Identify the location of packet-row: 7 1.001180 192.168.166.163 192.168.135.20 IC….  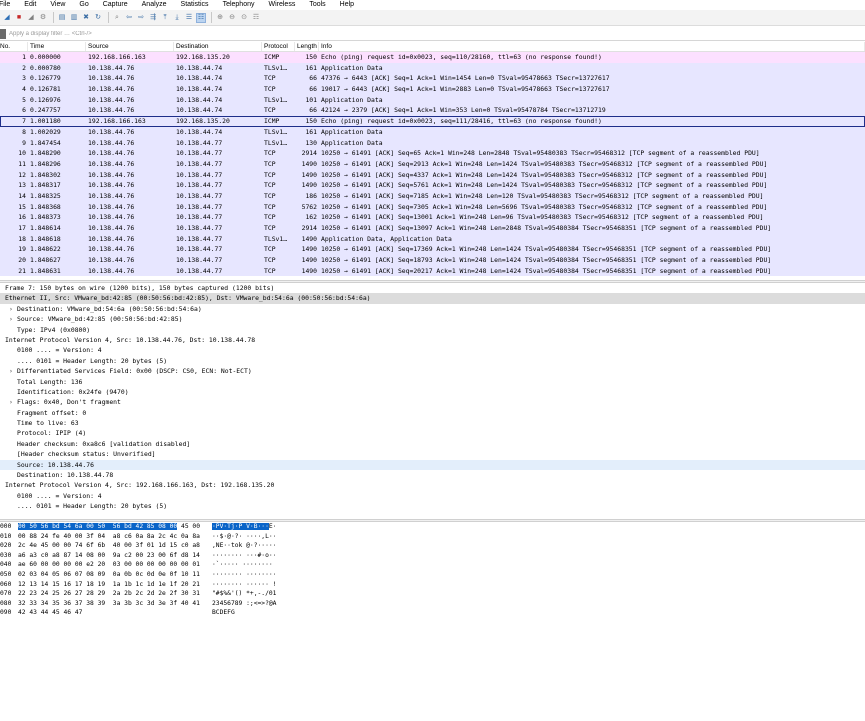
(432, 121).